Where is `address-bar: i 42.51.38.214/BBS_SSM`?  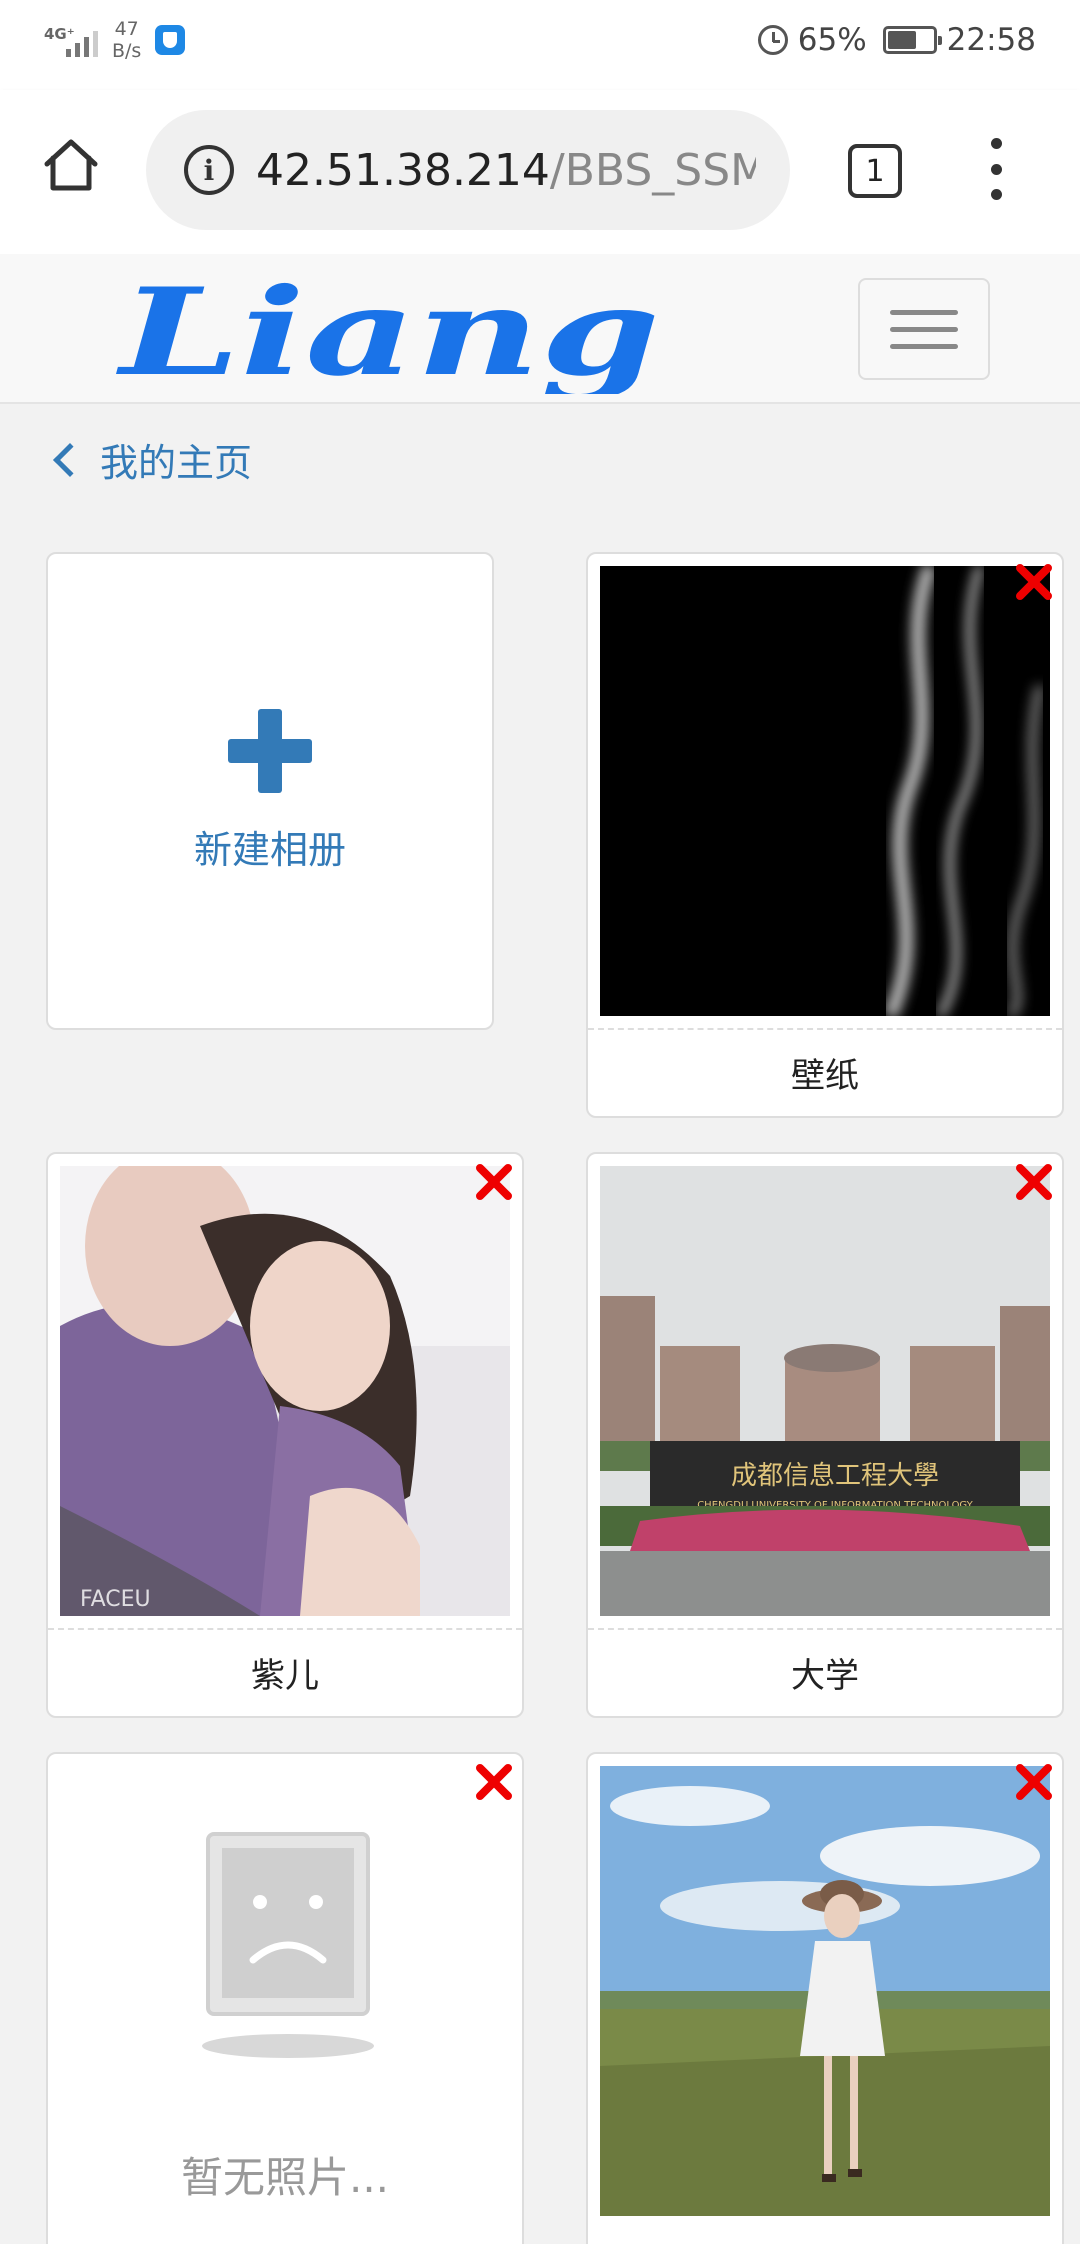 address-bar: i 42.51.38.214/BBS_SSM is located at coordinates (468, 170).